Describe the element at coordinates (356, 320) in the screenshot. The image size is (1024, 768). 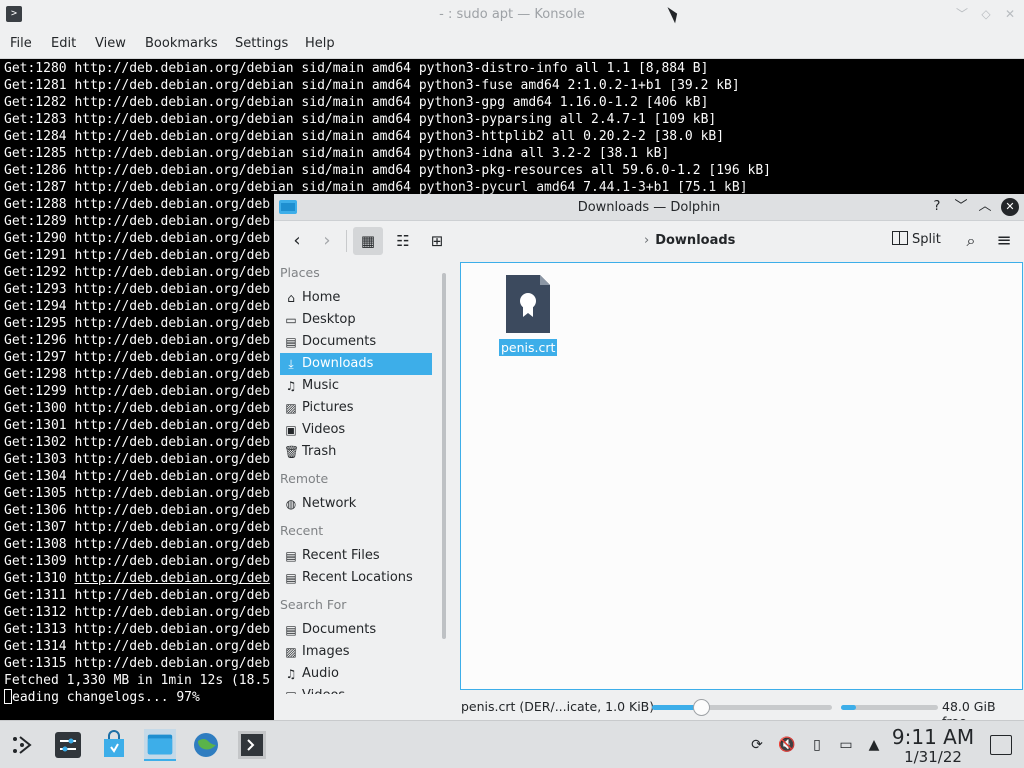
I see `places-item-desktop: ▭ Desktop` at that location.